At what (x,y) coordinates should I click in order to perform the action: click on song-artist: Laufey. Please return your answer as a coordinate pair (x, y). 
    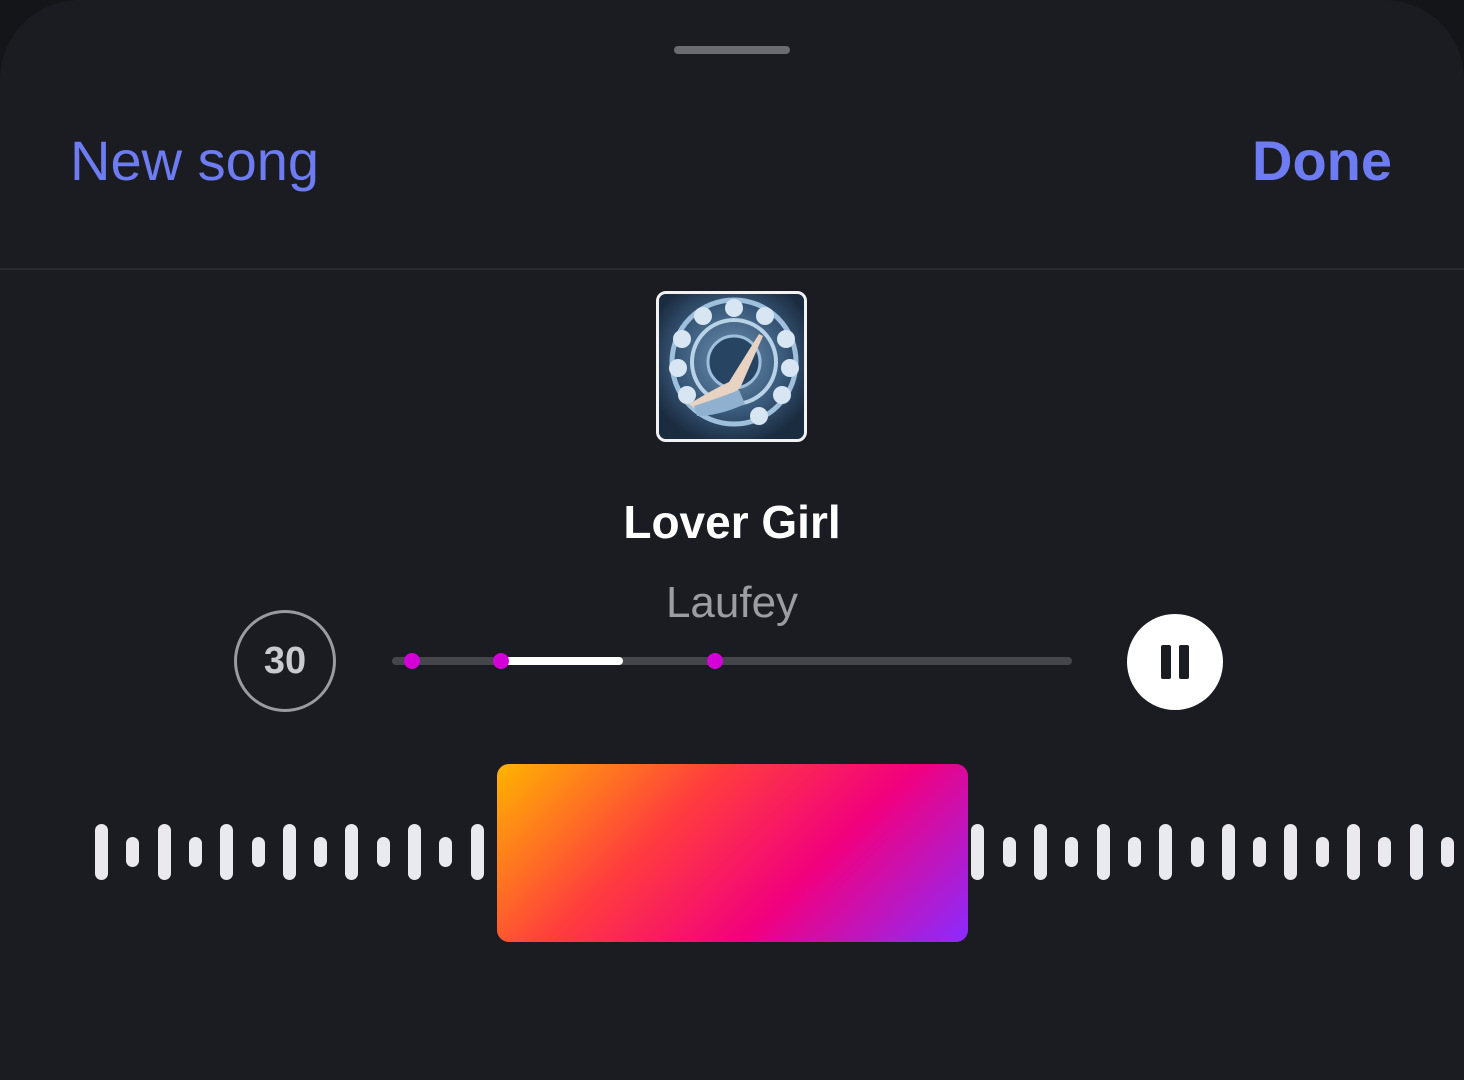
    Looking at the image, I should click on (732, 602).